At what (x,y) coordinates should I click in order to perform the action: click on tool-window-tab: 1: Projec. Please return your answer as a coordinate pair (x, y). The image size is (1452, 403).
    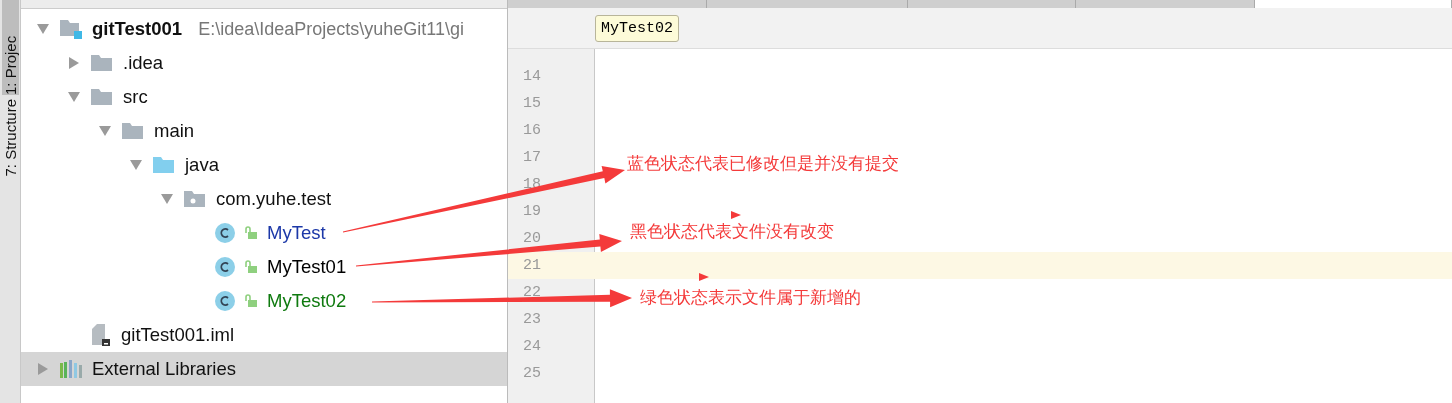
    Looking at the image, I should click on (10, 47).